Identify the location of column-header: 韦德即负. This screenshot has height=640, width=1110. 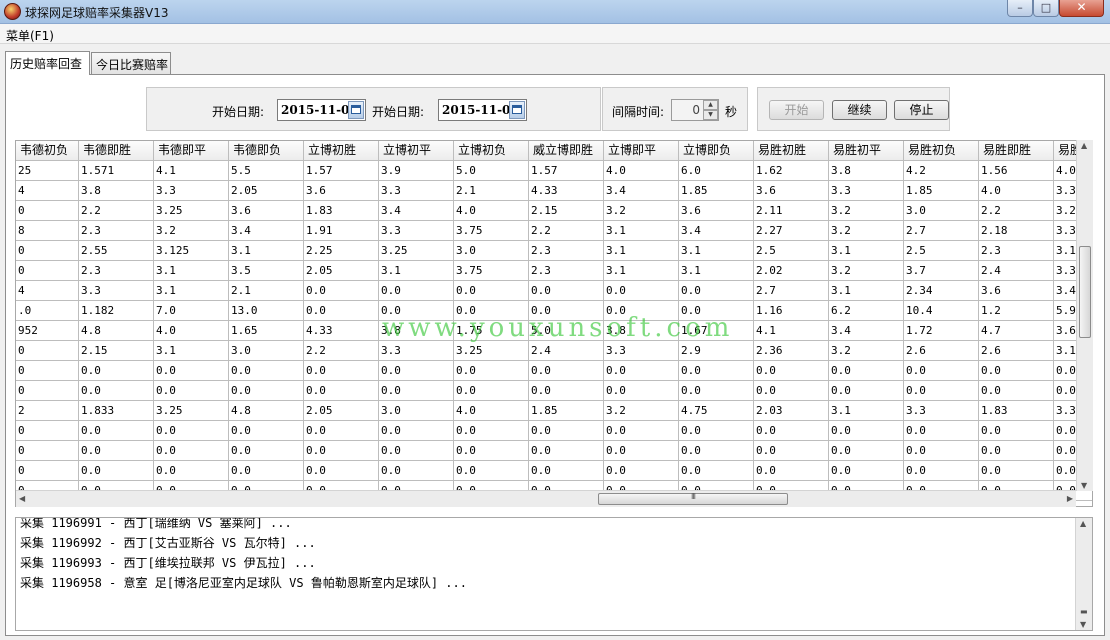
(266, 151).